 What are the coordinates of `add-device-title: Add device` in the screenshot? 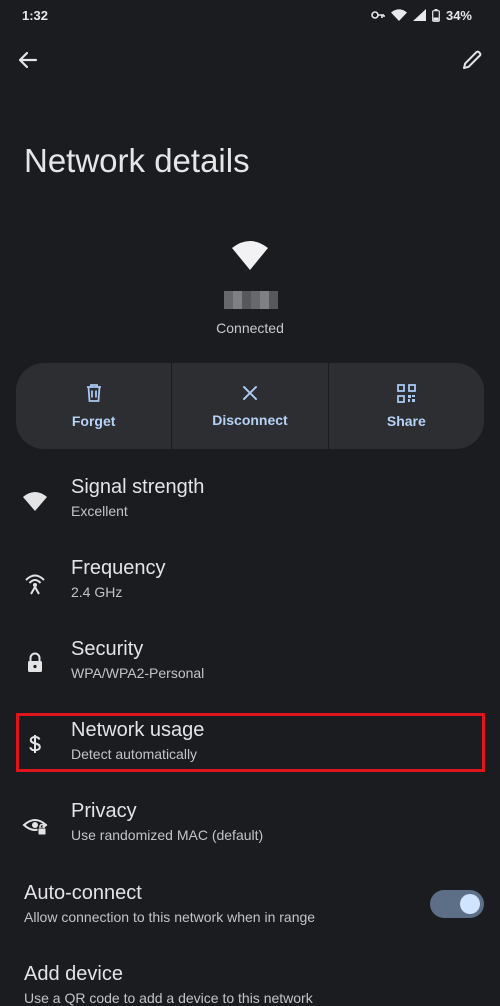 It's located at (73, 974).